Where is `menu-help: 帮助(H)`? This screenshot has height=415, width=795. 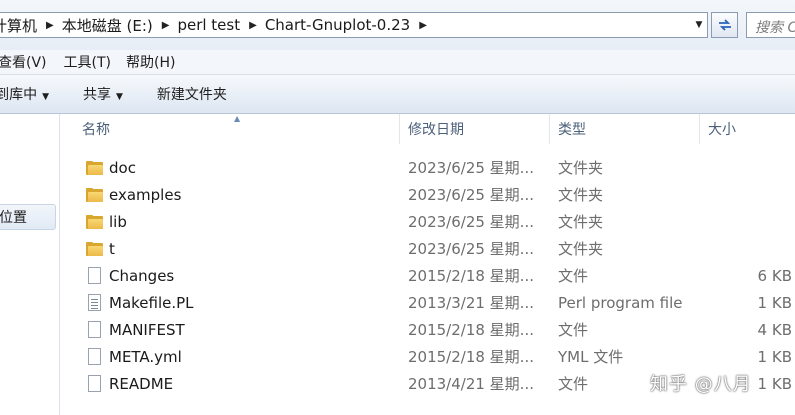 menu-help: 帮助(H) is located at coordinates (150, 62).